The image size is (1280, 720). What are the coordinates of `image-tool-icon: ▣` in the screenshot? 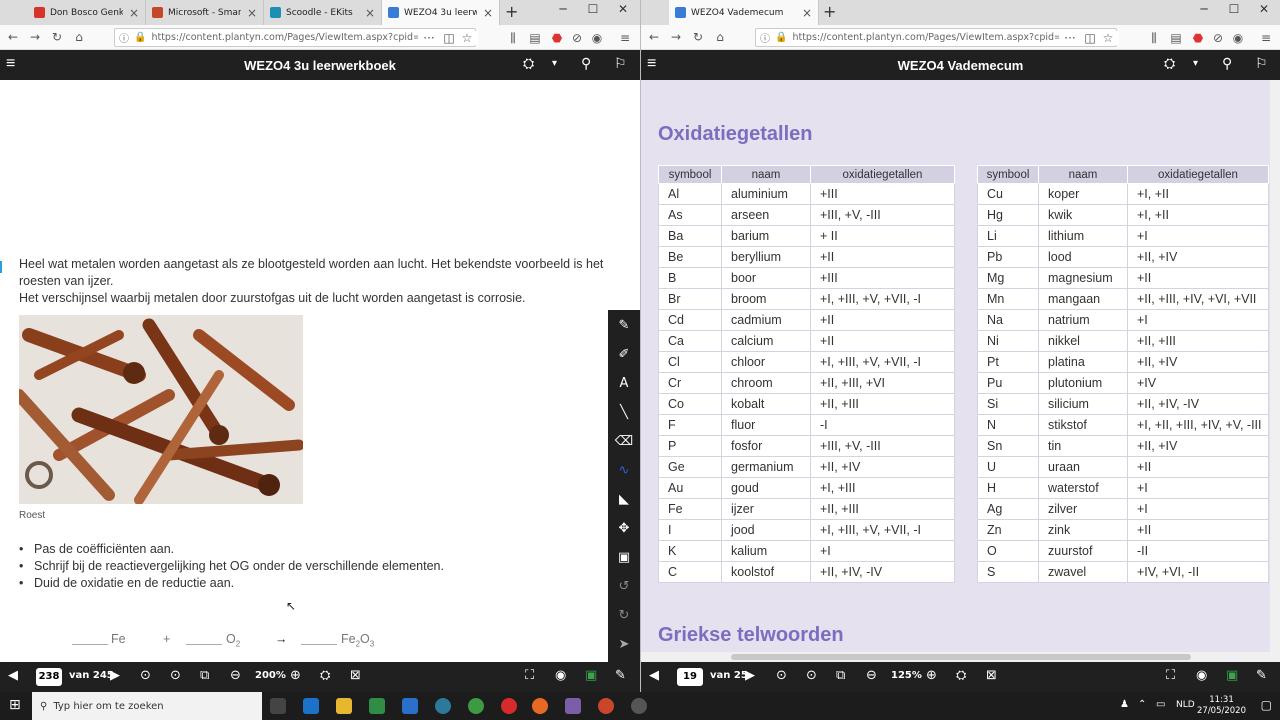 It's located at (624, 557).